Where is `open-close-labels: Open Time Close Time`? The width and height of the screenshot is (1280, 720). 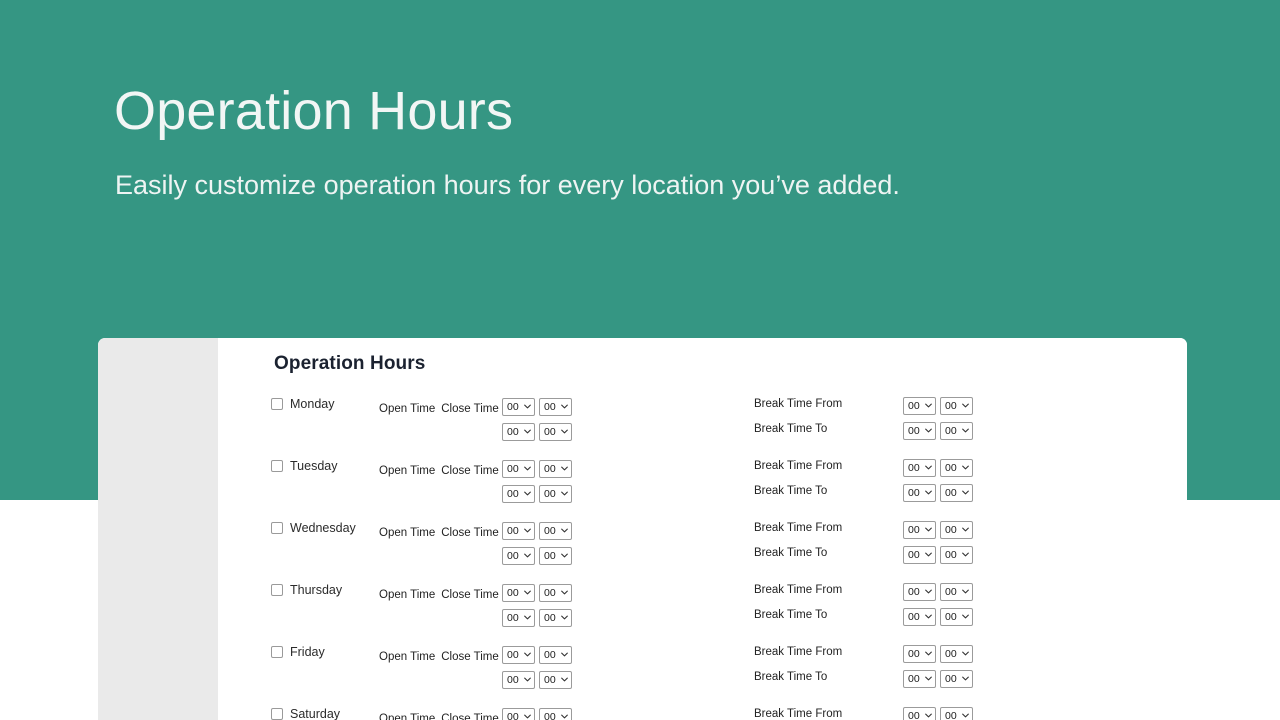 open-close-labels: Open Time Close Time is located at coordinates (439, 716).